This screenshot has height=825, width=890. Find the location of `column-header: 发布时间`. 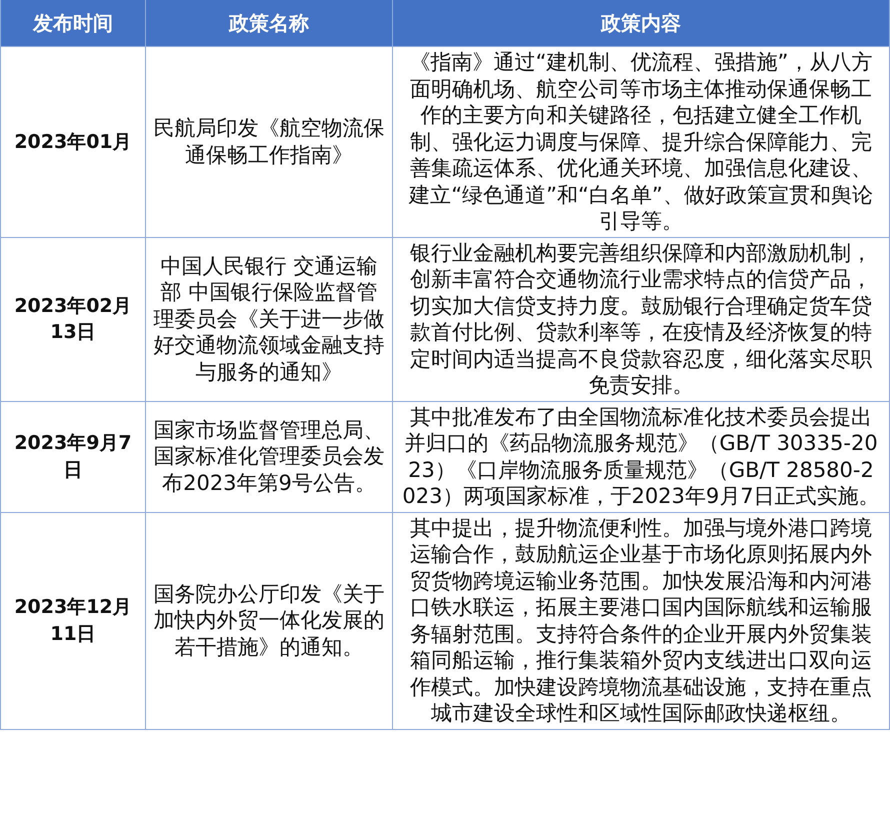

column-header: 发布时间 is located at coordinates (73, 23).